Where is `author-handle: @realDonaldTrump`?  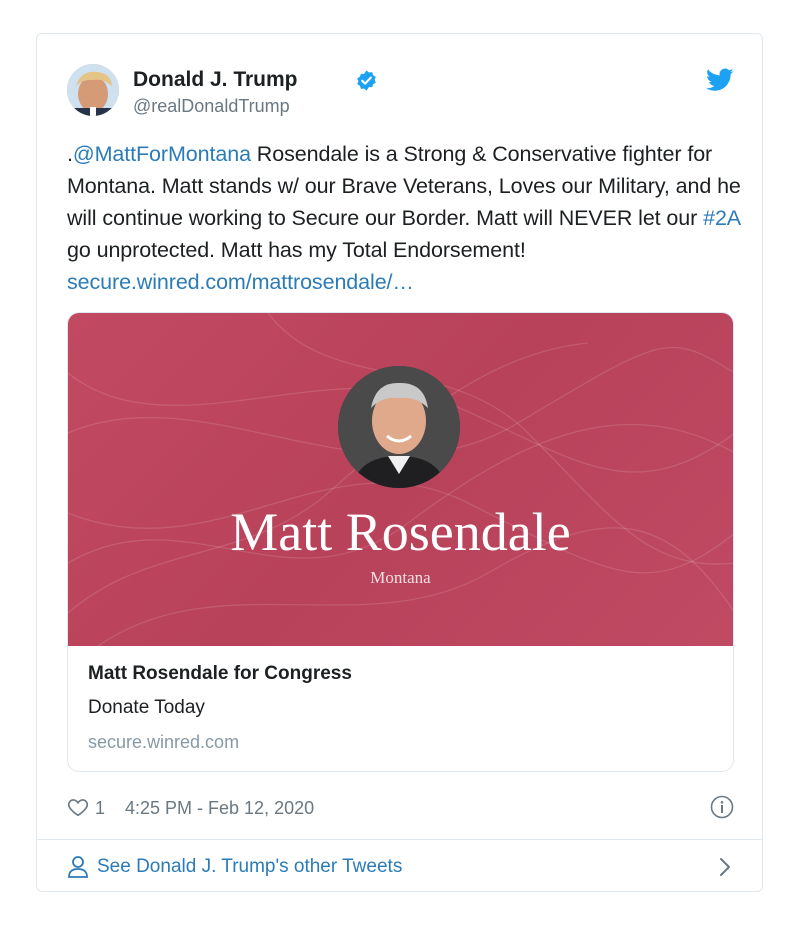 author-handle: @realDonaldTrump is located at coordinates (211, 106).